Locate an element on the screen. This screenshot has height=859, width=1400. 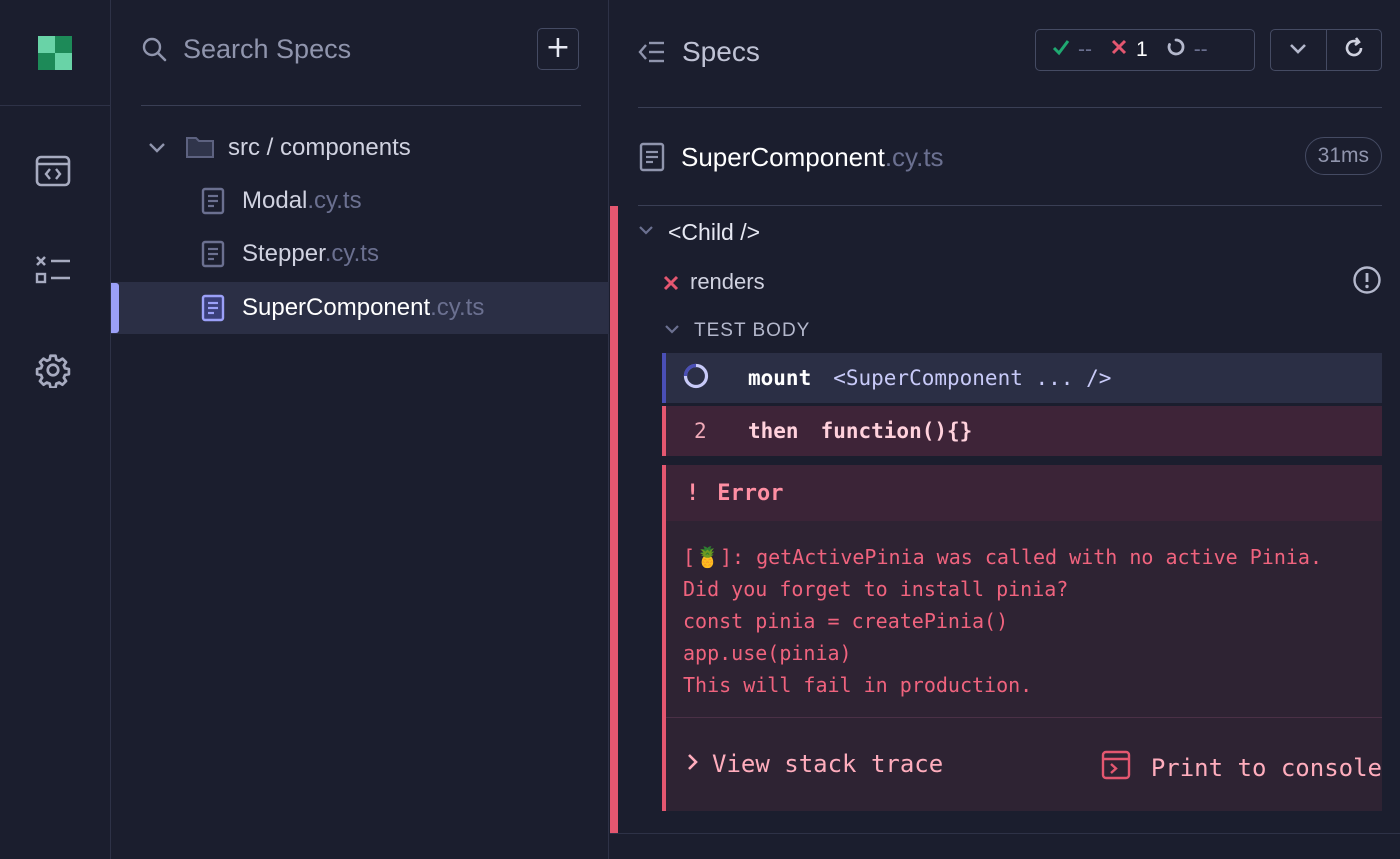
folder-label: src / components is located at coordinates (319, 147).